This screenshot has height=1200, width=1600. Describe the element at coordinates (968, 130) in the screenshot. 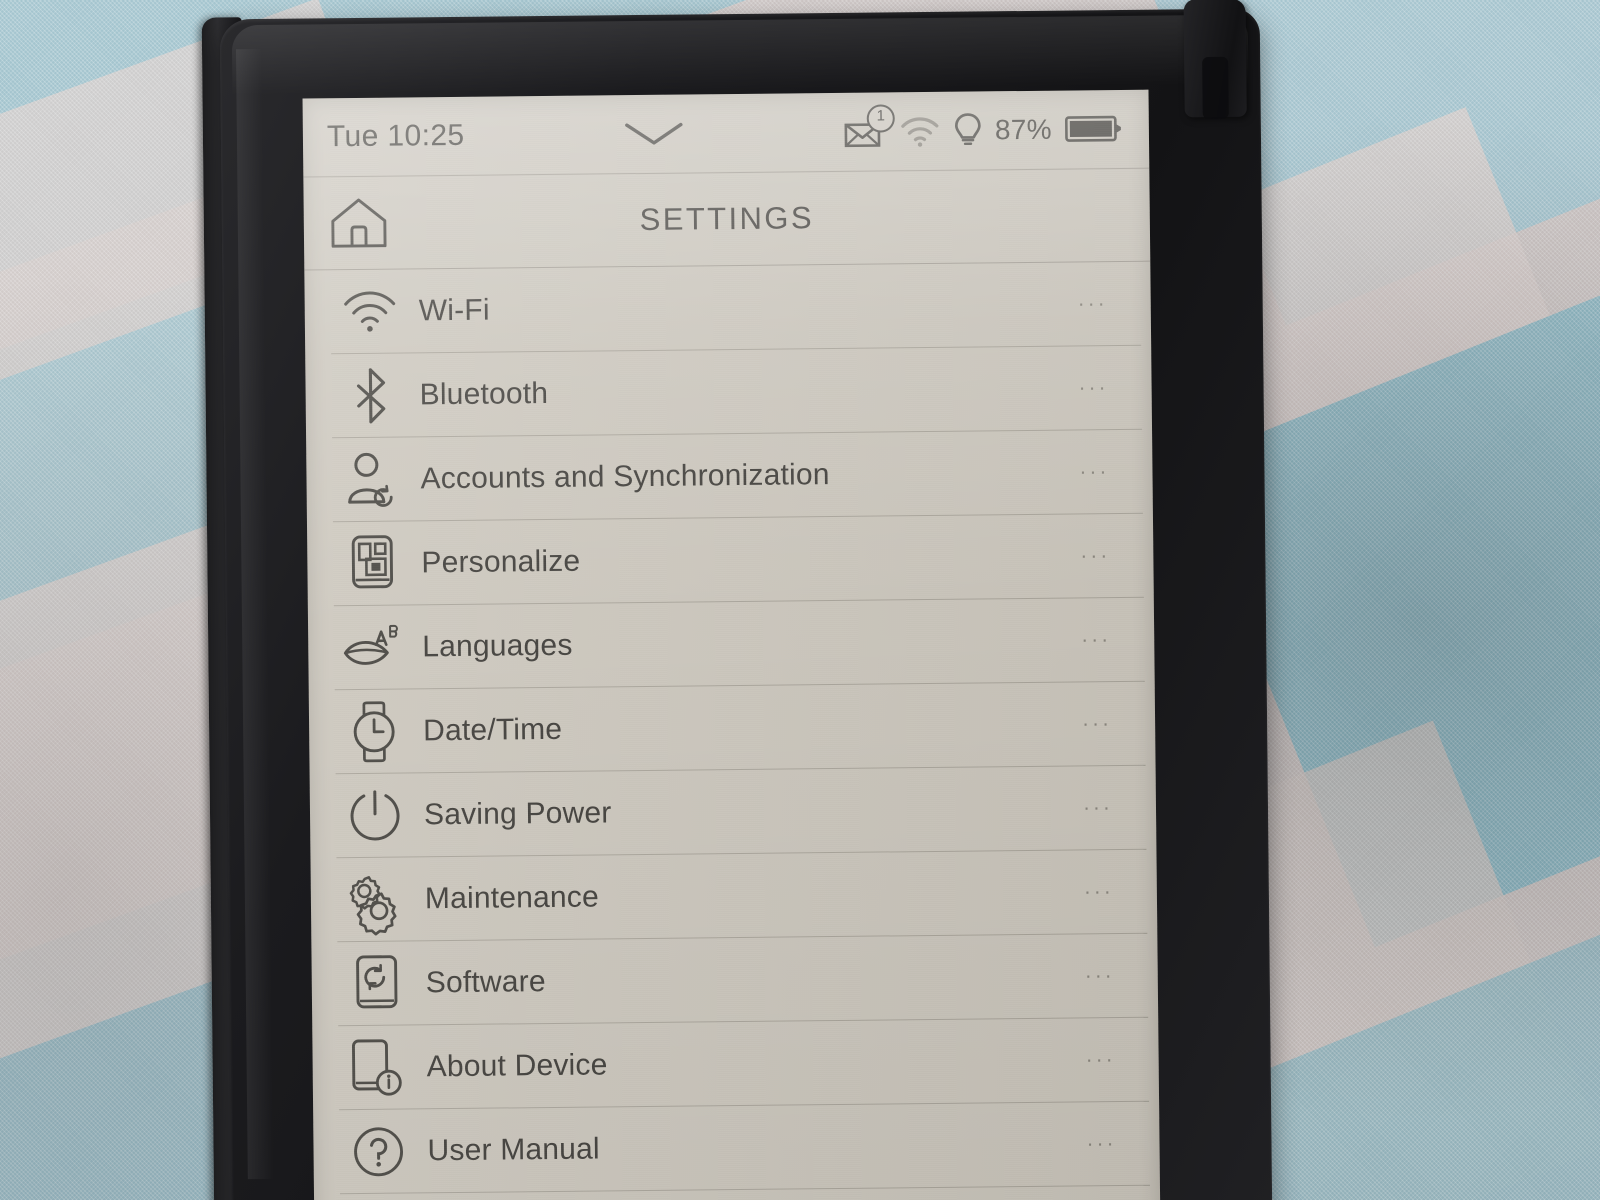

I see `lightbulb-icon` at that location.